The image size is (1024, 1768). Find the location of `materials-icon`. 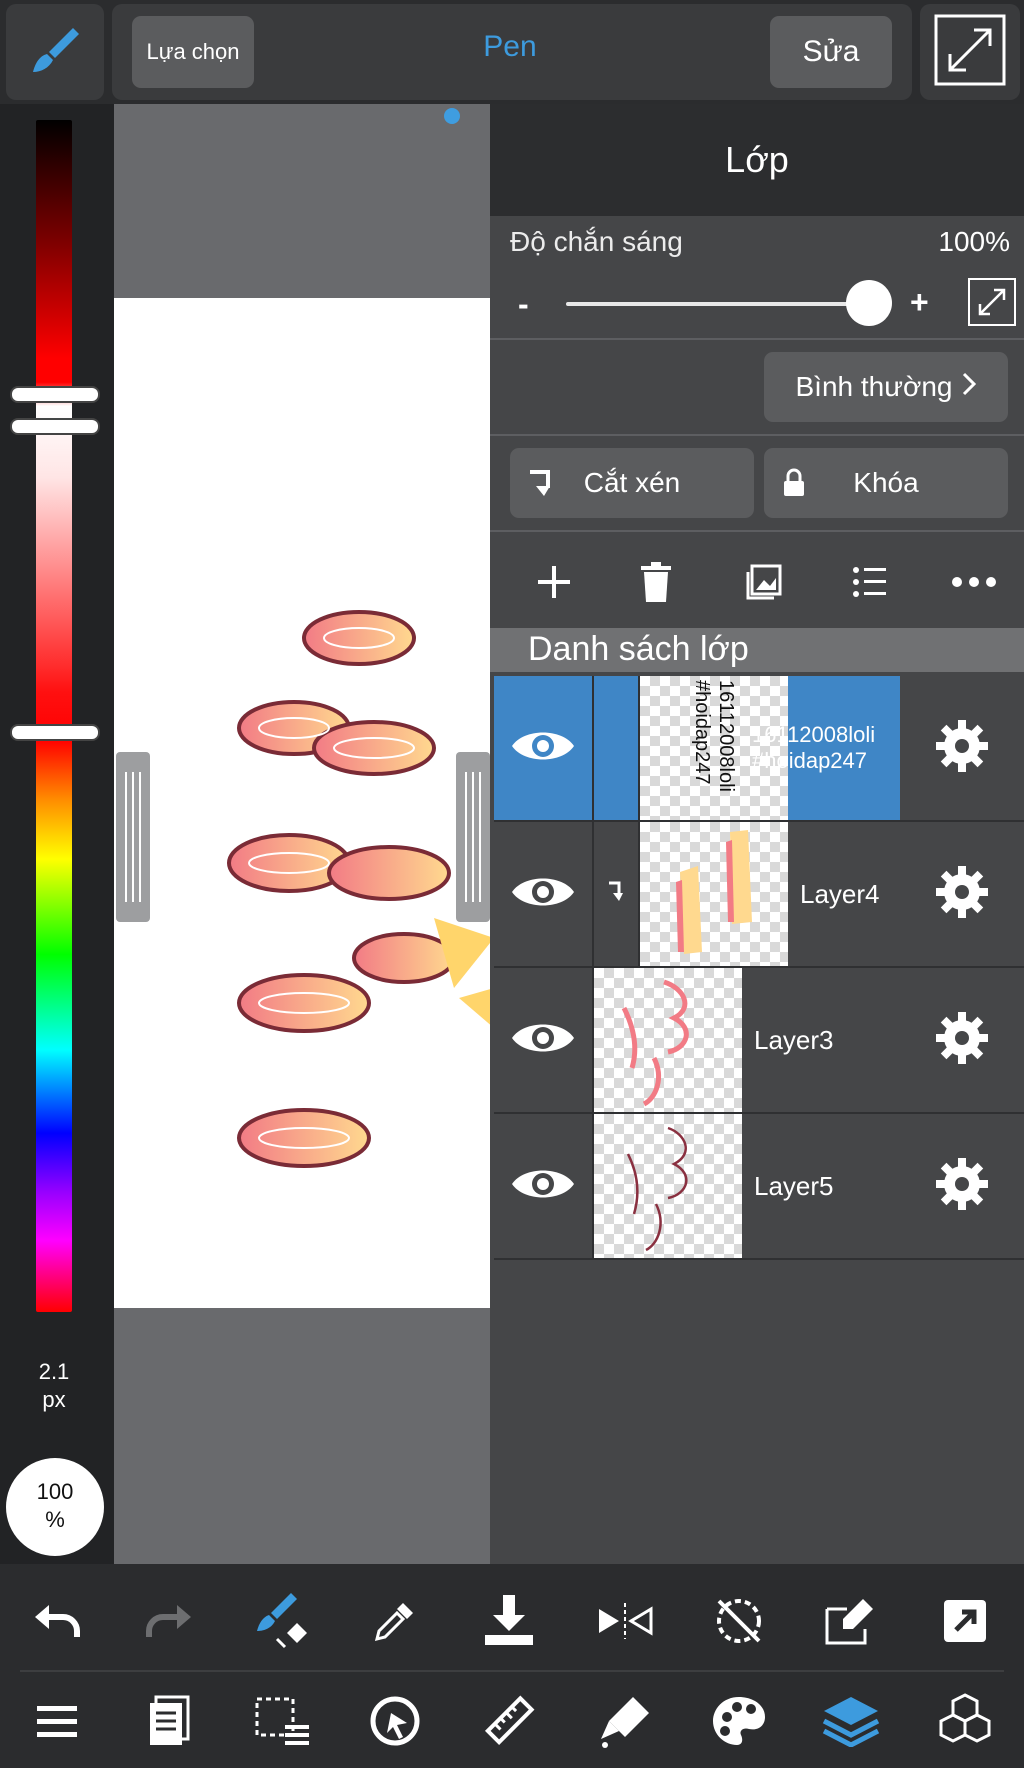

materials-icon is located at coordinates (965, 1721).